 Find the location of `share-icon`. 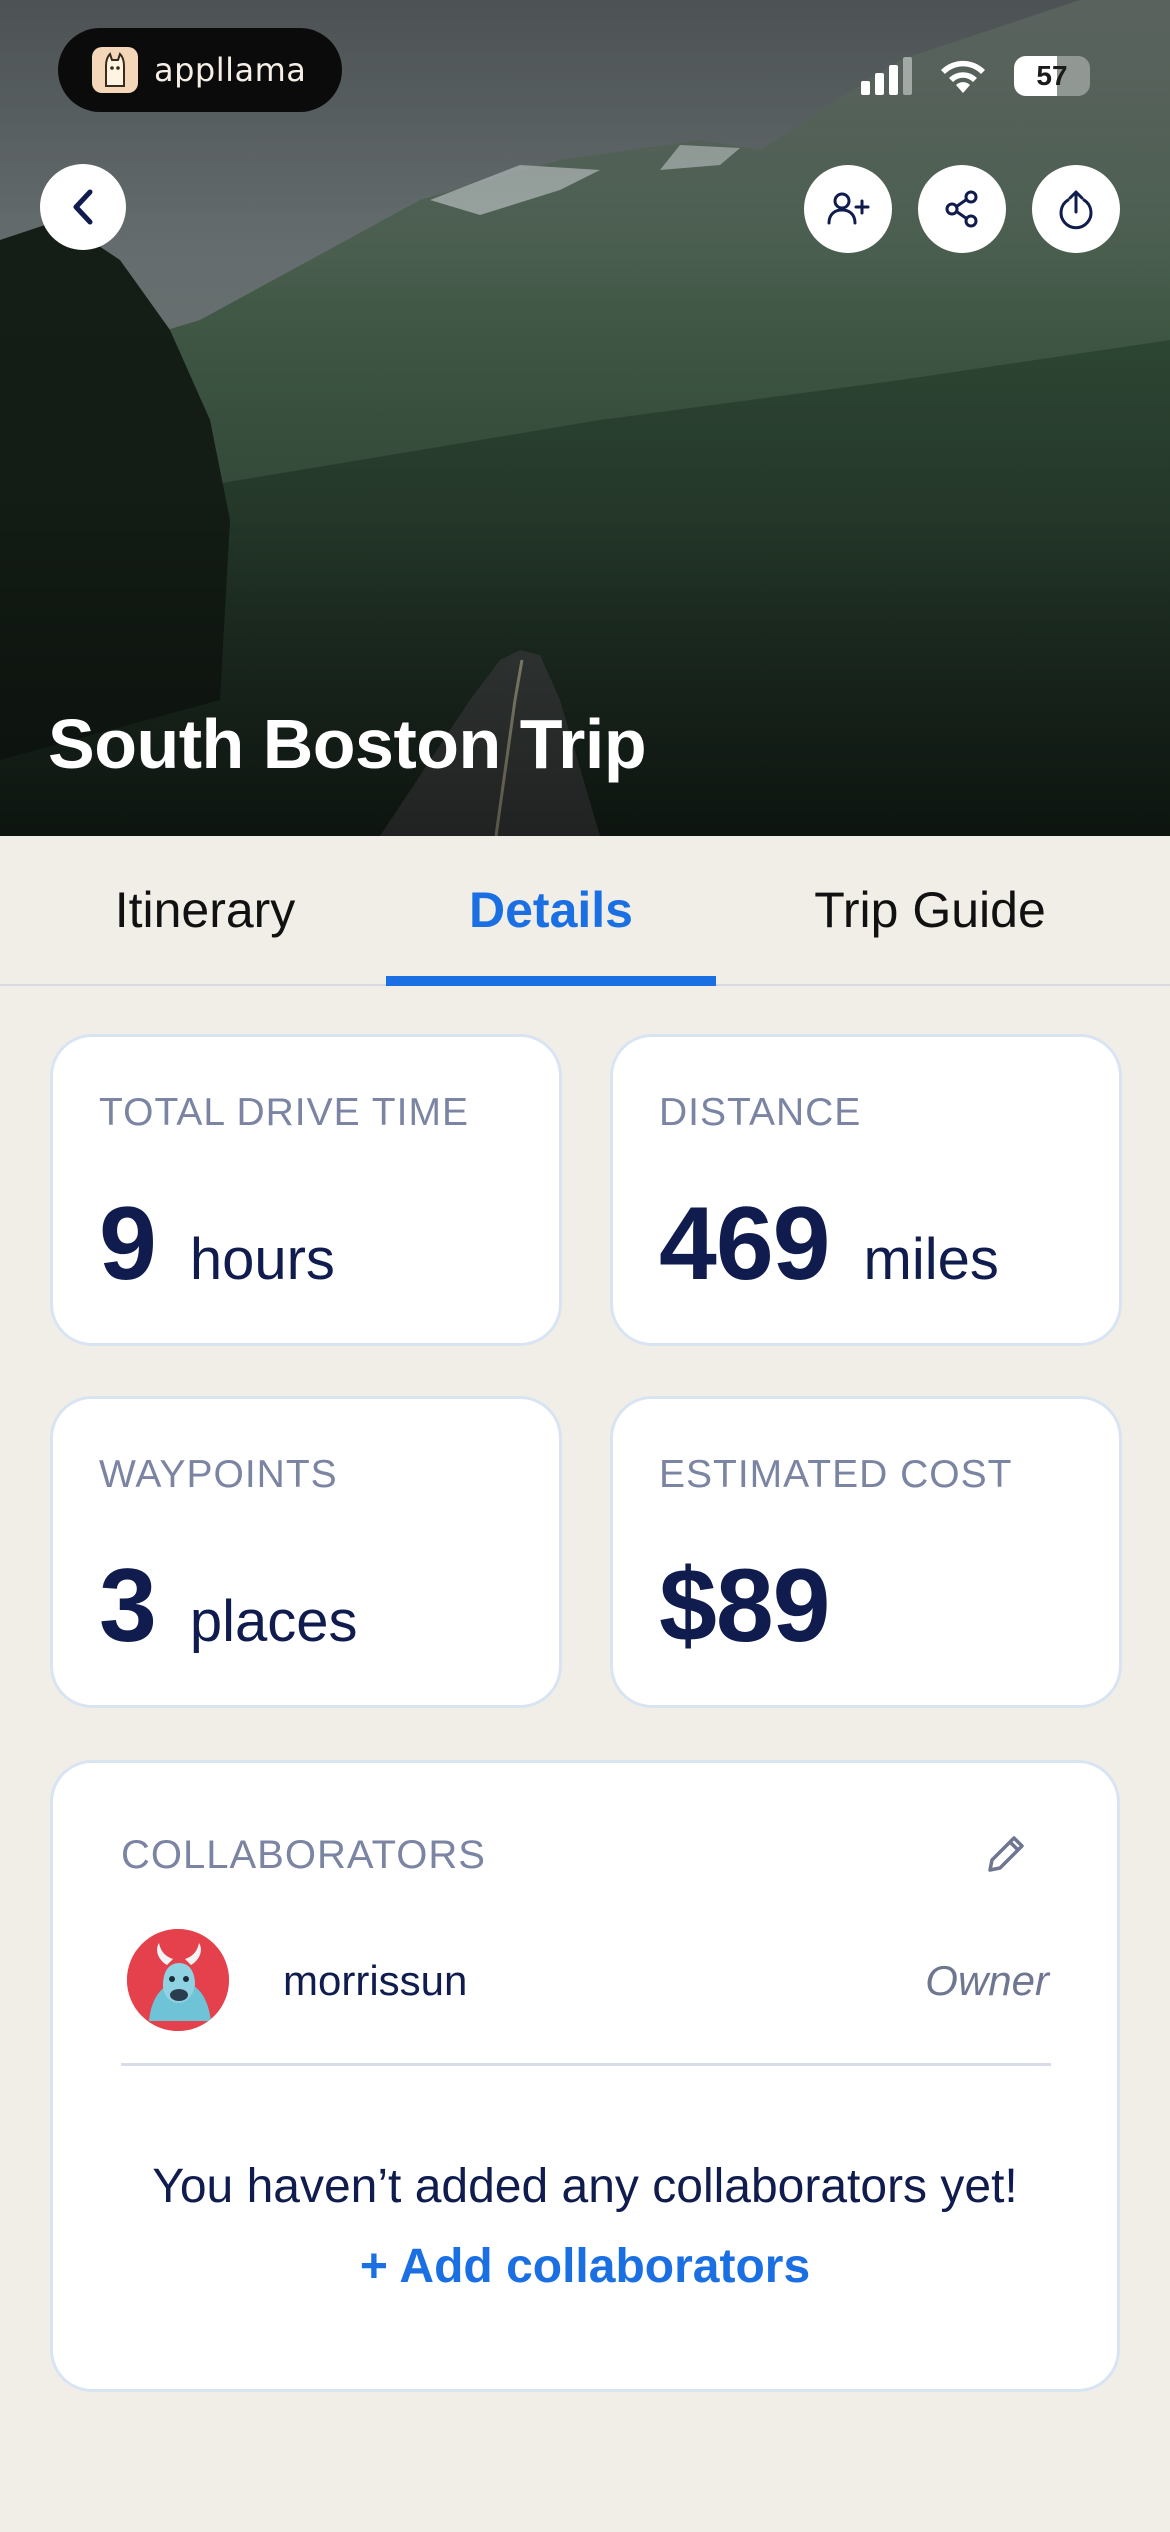

share-icon is located at coordinates (961, 209).